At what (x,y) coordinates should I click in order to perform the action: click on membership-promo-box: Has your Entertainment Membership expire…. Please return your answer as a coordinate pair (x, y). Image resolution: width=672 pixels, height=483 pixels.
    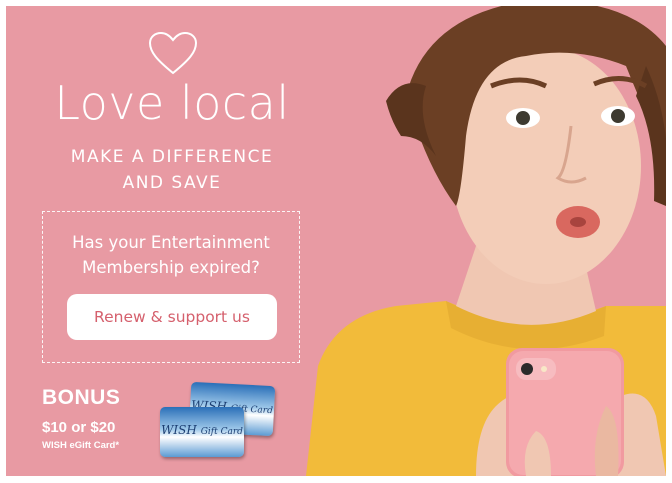
    Looking at the image, I should click on (171, 287).